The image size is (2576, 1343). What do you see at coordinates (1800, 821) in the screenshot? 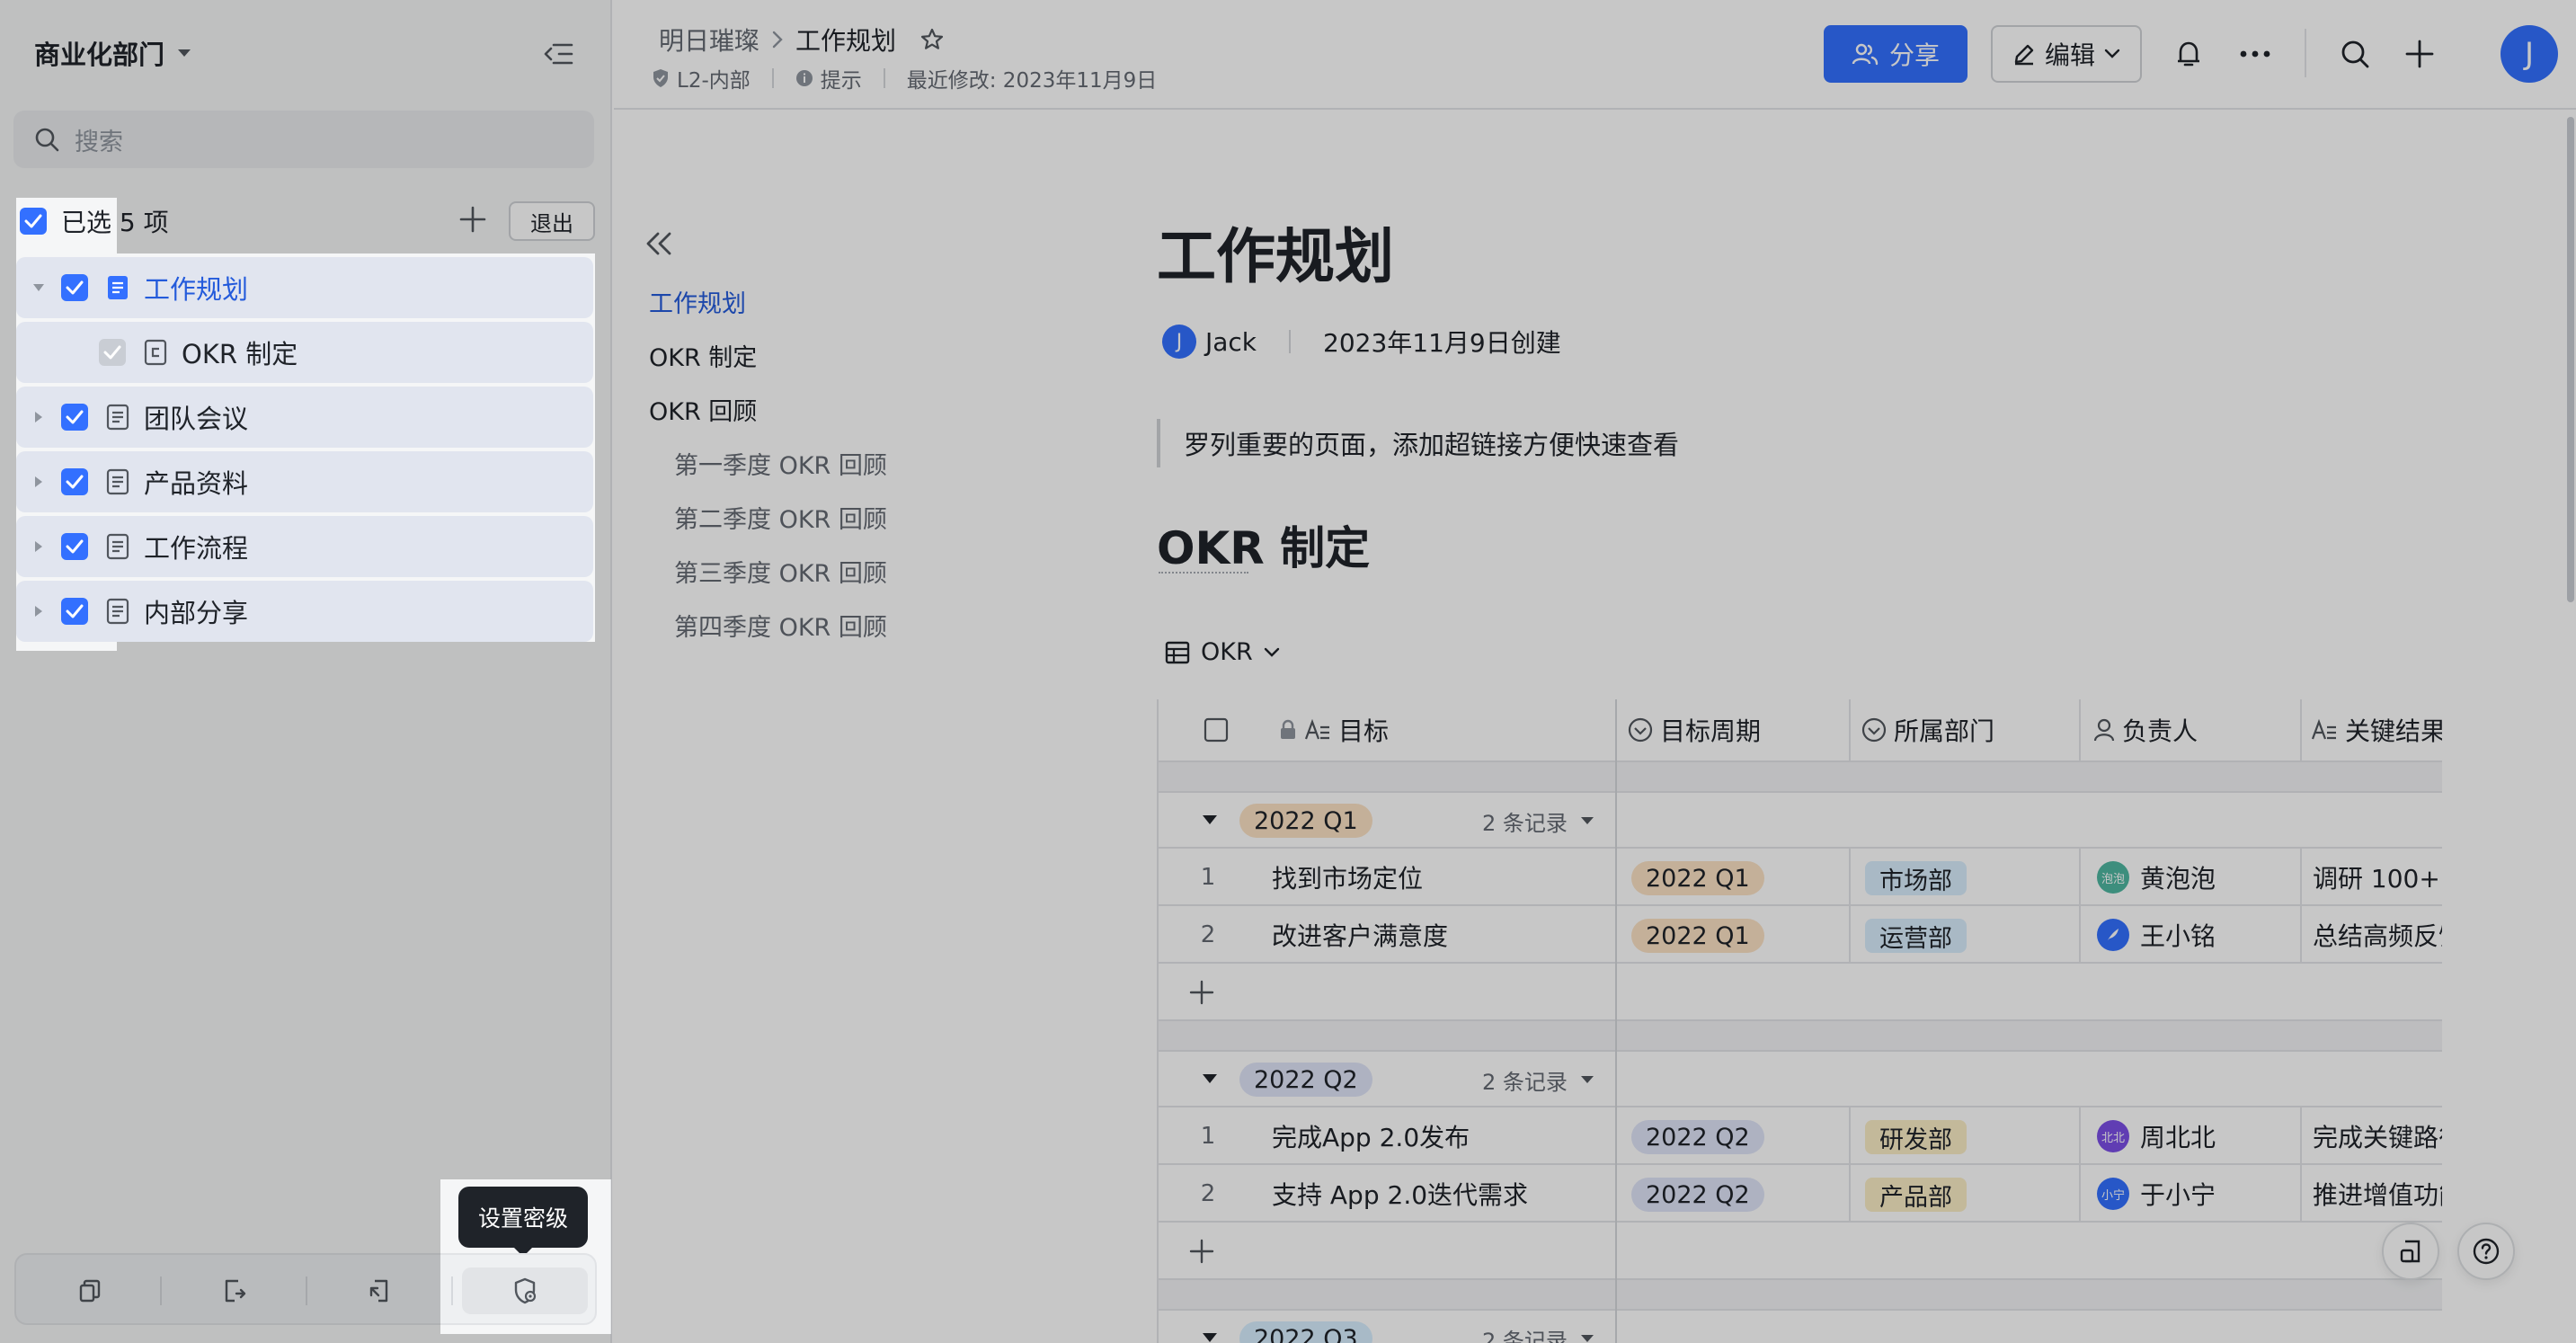
I see `group-header: 2022 Q1 2 条记录` at bounding box center [1800, 821].